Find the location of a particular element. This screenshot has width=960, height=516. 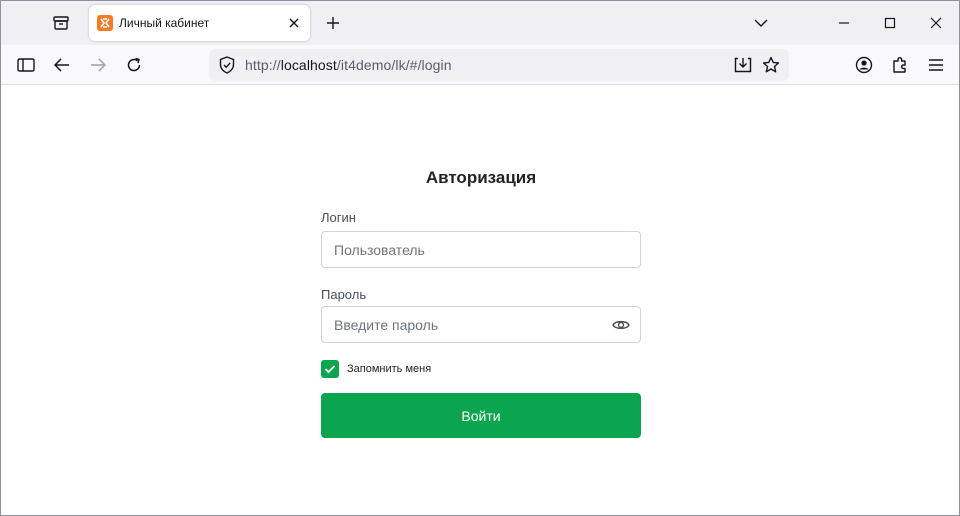

remember-me: Запомнить меня is located at coordinates (376, 369).